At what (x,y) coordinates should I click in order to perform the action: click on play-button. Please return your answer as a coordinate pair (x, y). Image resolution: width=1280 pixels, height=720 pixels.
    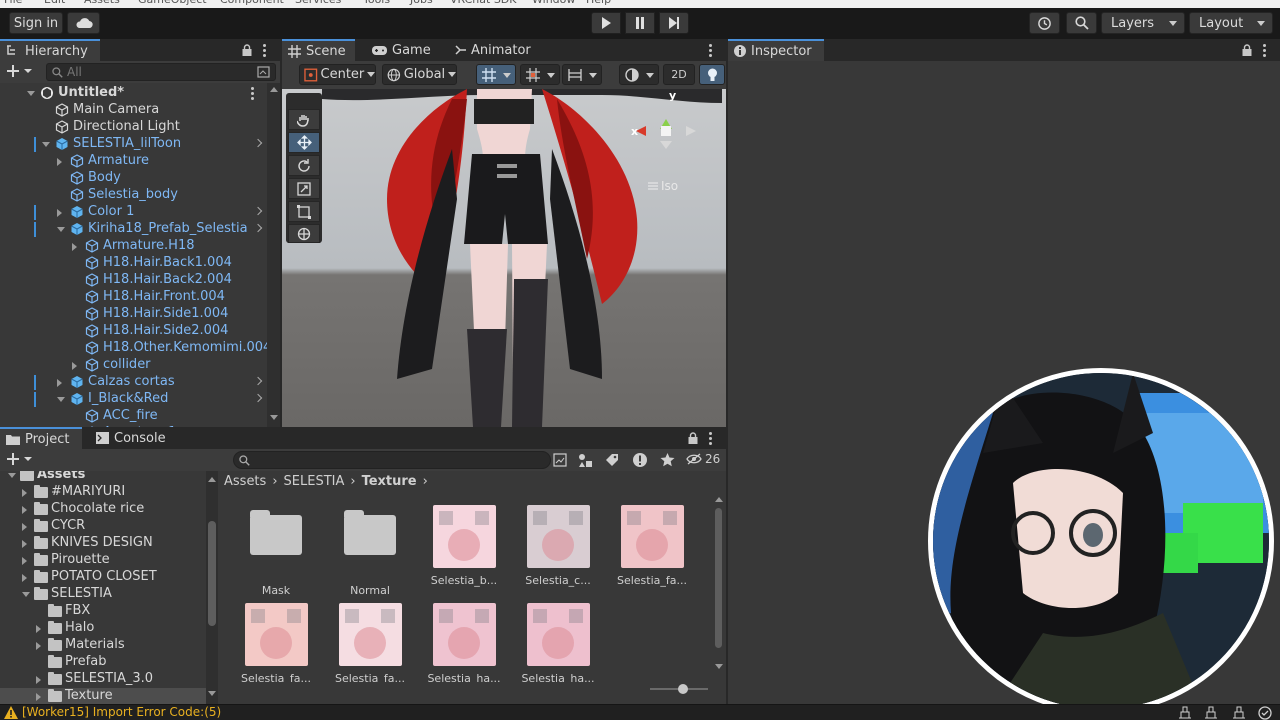
    Looking at the image, I should click on (606, 23).